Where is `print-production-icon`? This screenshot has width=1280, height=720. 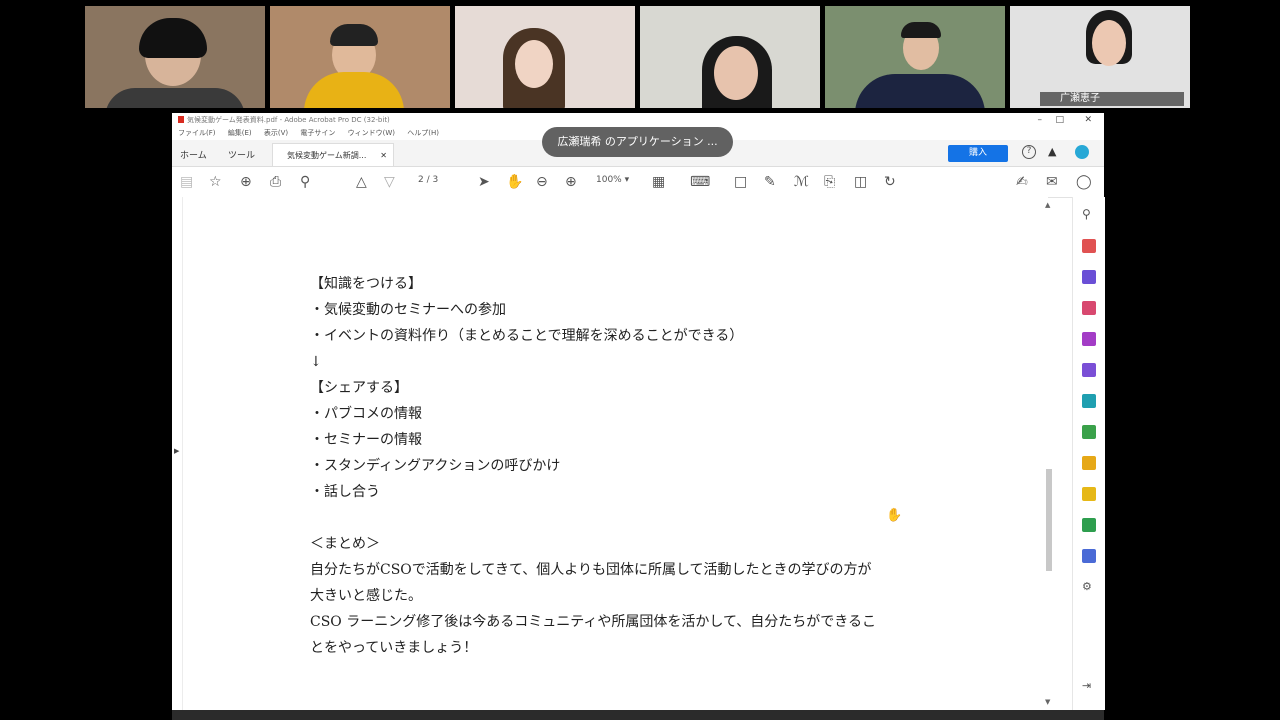 print-production-icon is located at coordinates (1089, 525).